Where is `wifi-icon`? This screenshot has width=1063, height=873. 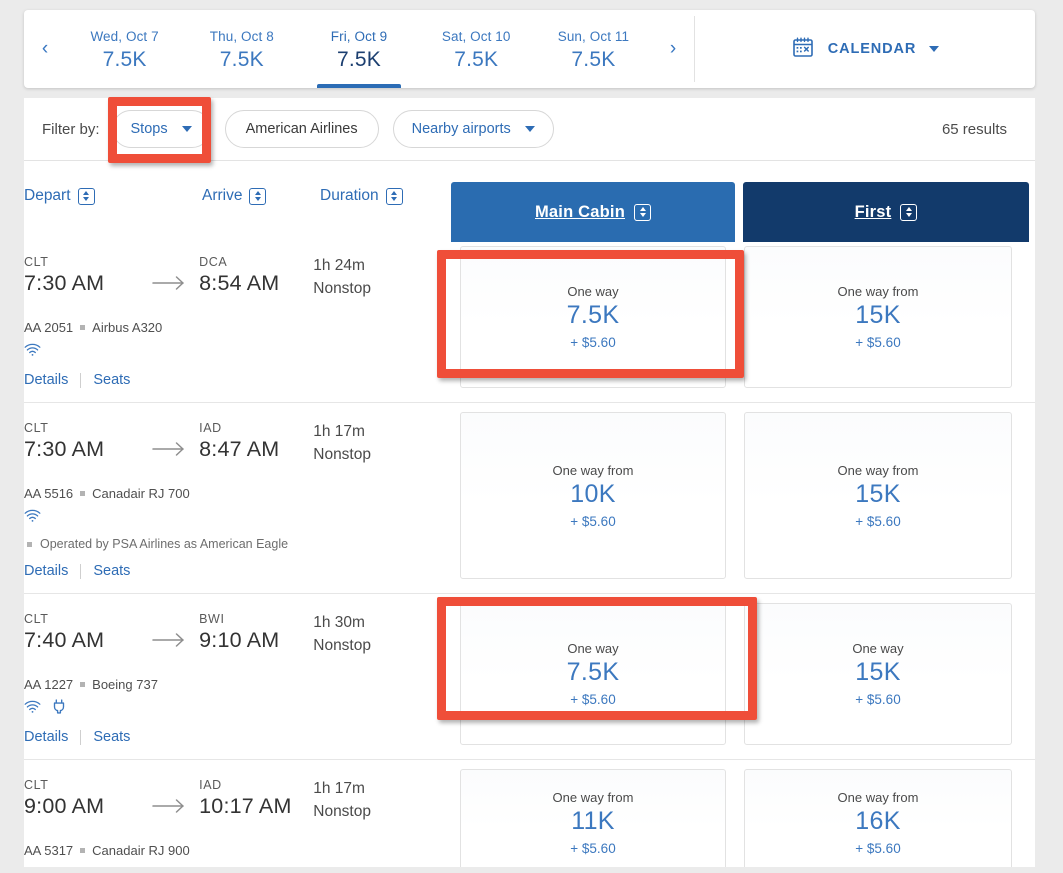 wifi-icon is located at coordinates (32, 709).